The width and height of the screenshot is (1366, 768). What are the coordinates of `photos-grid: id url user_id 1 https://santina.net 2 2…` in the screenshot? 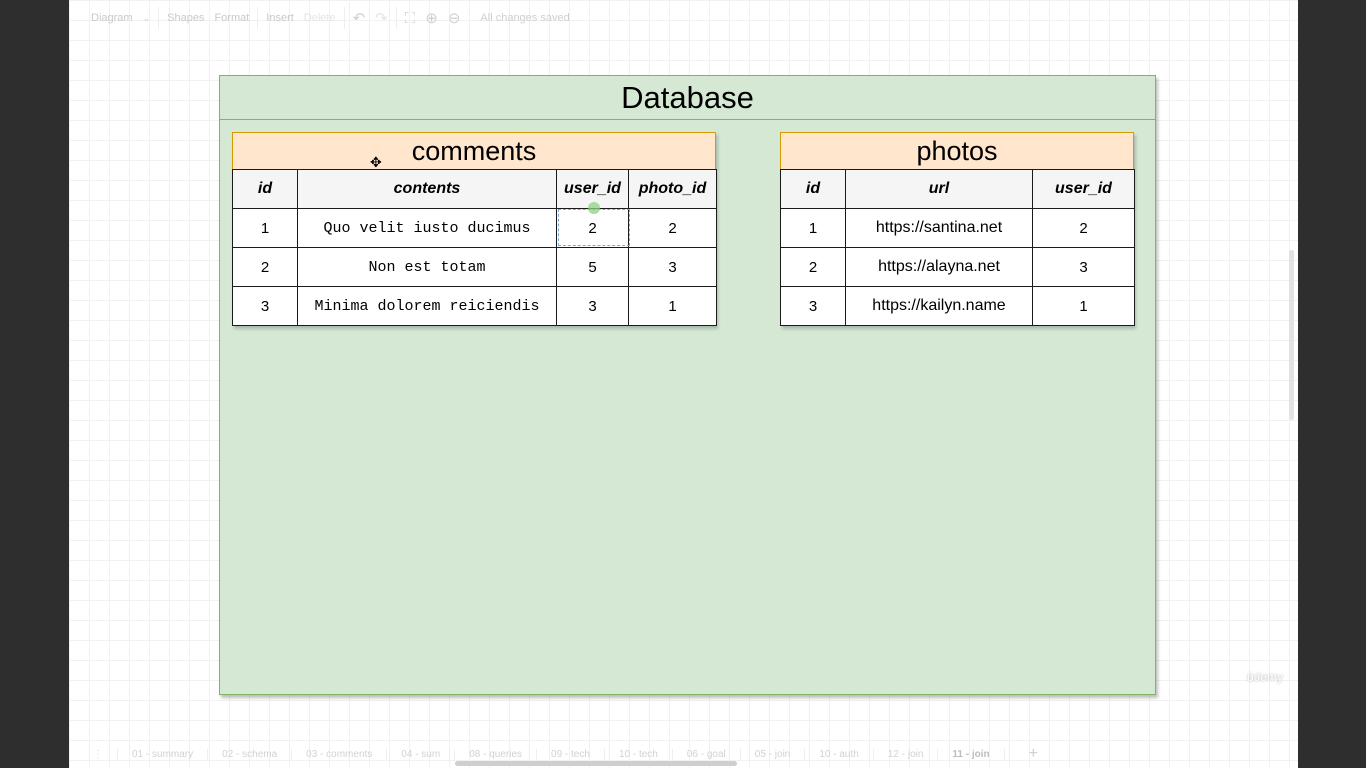 It's located at (957, 247).